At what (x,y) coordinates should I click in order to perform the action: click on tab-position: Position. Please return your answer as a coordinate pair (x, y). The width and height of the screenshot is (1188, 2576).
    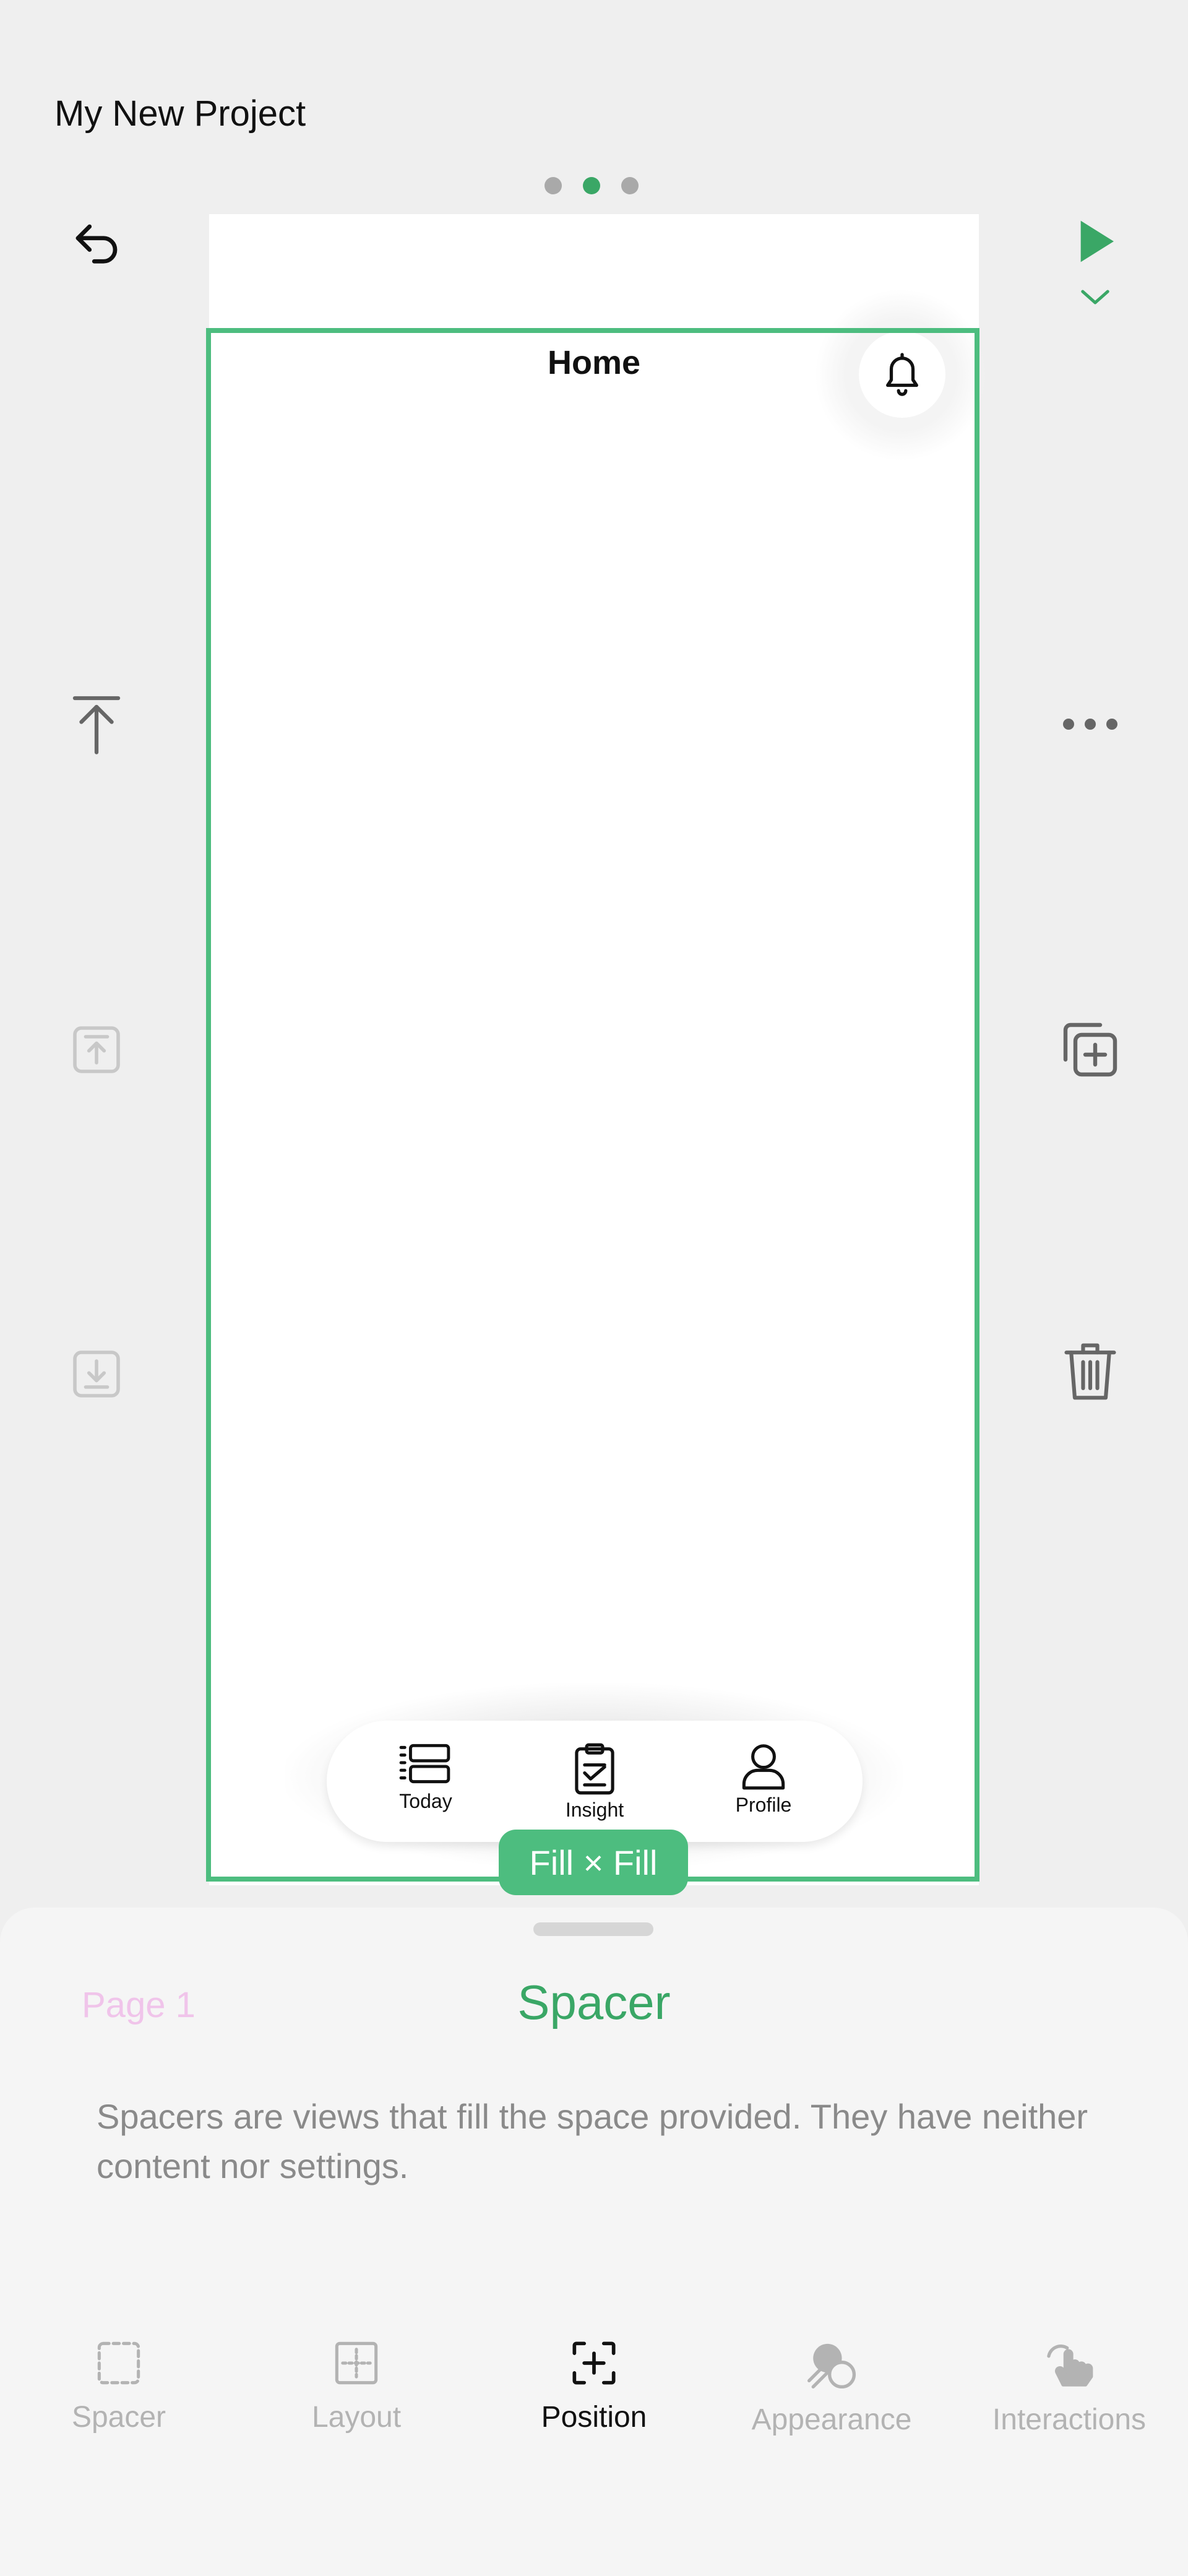
    Looking at the image, I should click on (594, 2387).